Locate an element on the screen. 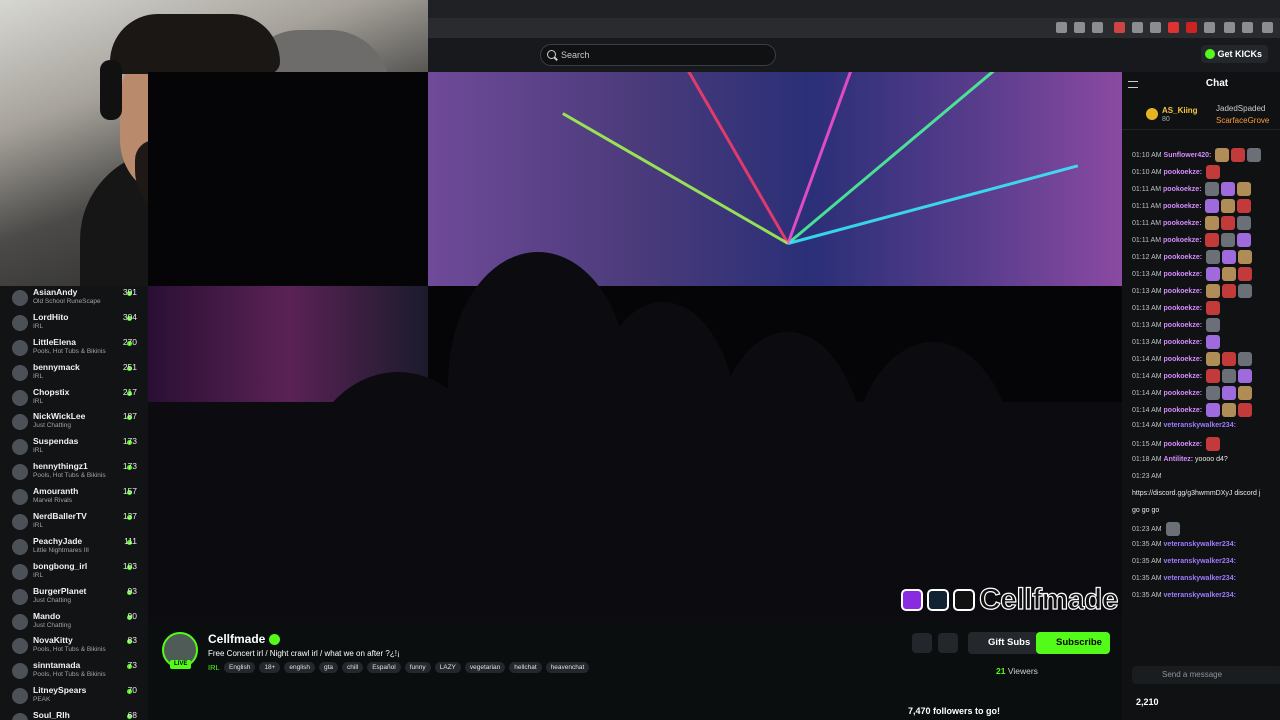 Image resolution: width=1280 pixels, height=720 pixels. following-item: LordHito IRL 304 is located at coordinates (74, 323).